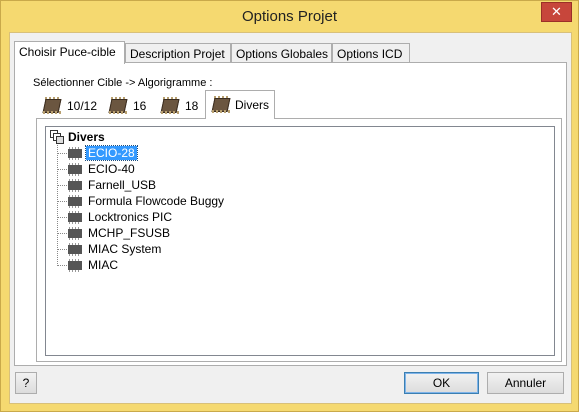 Image resolution: width=579 pixels, height=412 pixels. Describe the element at coordinates (192, 106) in the screenshot. I see `subtab-label: 18` at that location.